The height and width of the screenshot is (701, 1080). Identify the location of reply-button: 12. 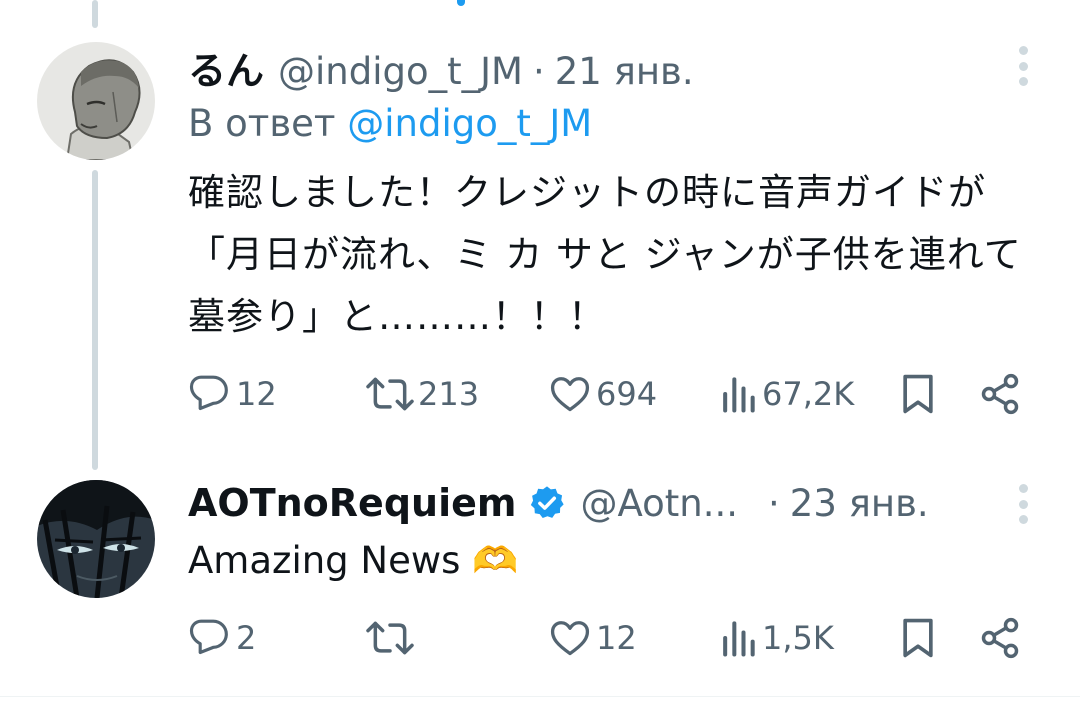
(232, 394).